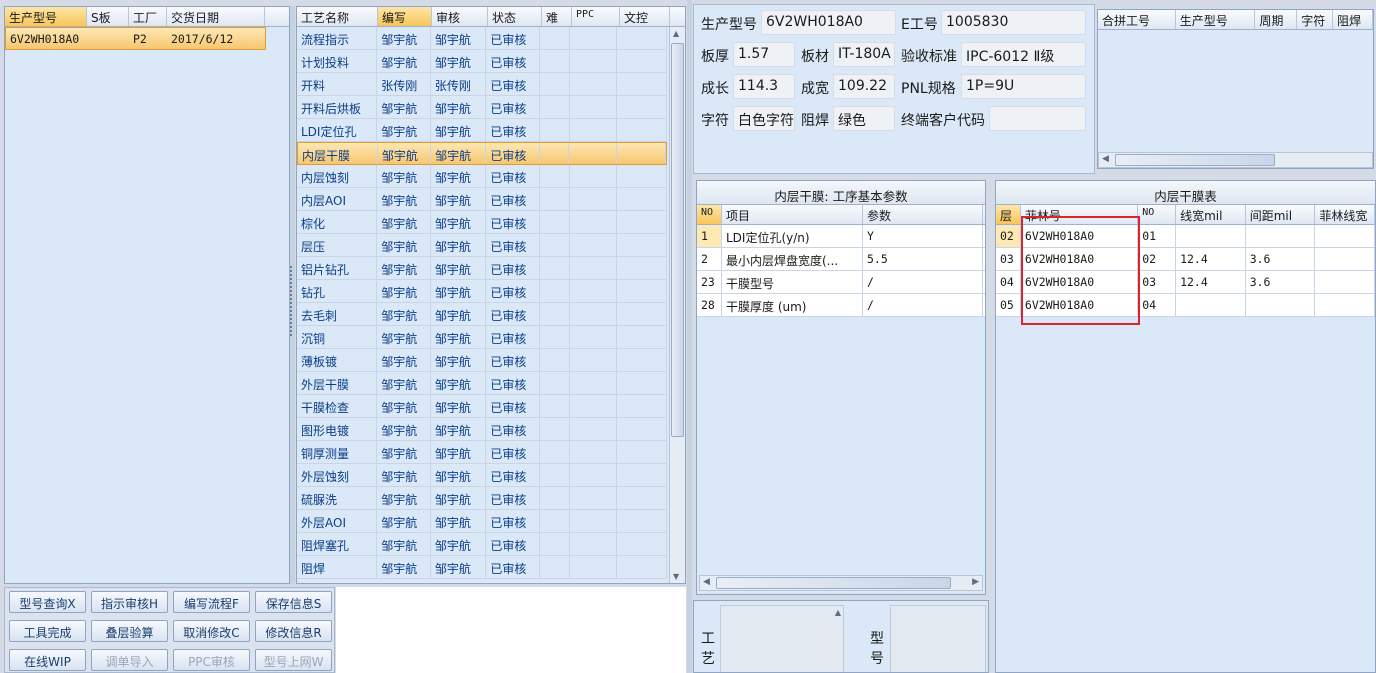  Describe the element at coordinates (148, 16) in the screenshot. I see `col-factory: 工厂` at that location.